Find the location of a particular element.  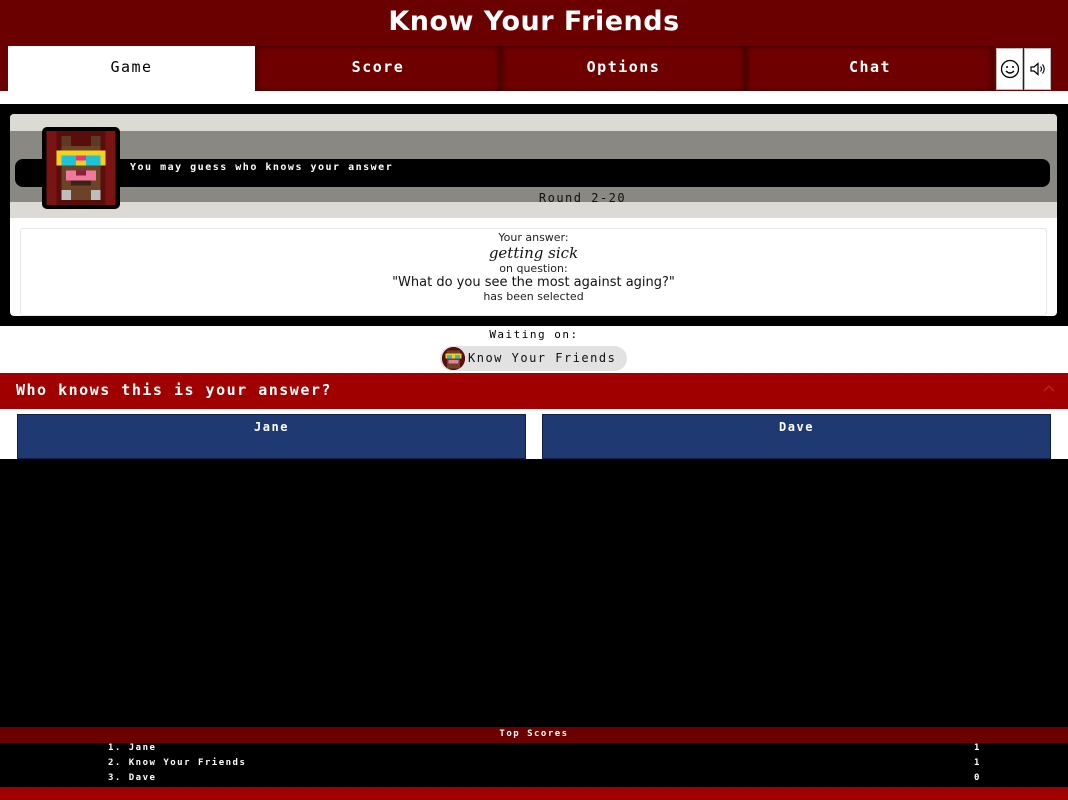

tab-game: Game is located at coordinates (131, 68).